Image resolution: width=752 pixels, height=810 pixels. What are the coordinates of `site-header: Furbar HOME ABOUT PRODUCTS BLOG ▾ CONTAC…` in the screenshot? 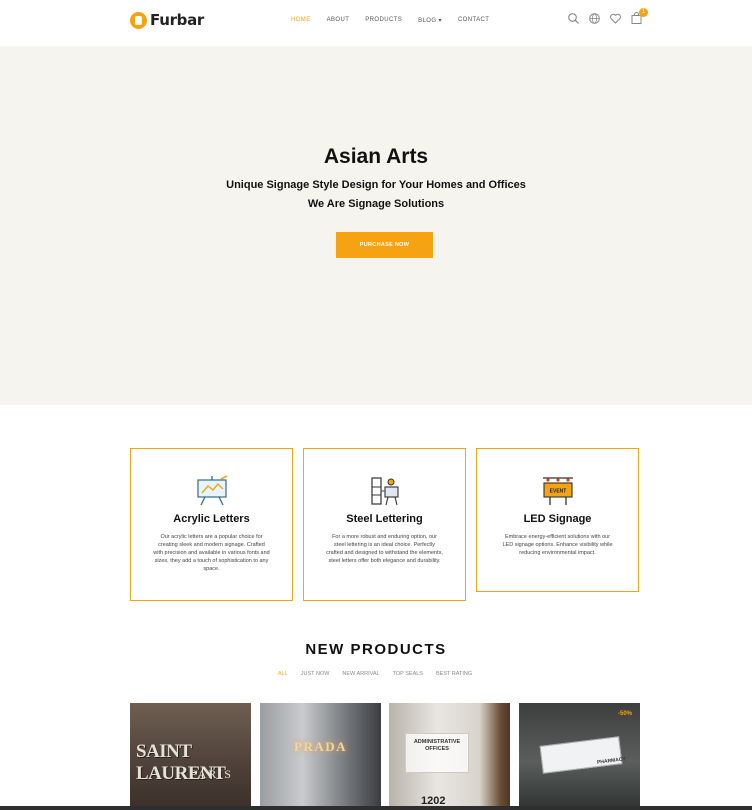 It's located at (376, 23).